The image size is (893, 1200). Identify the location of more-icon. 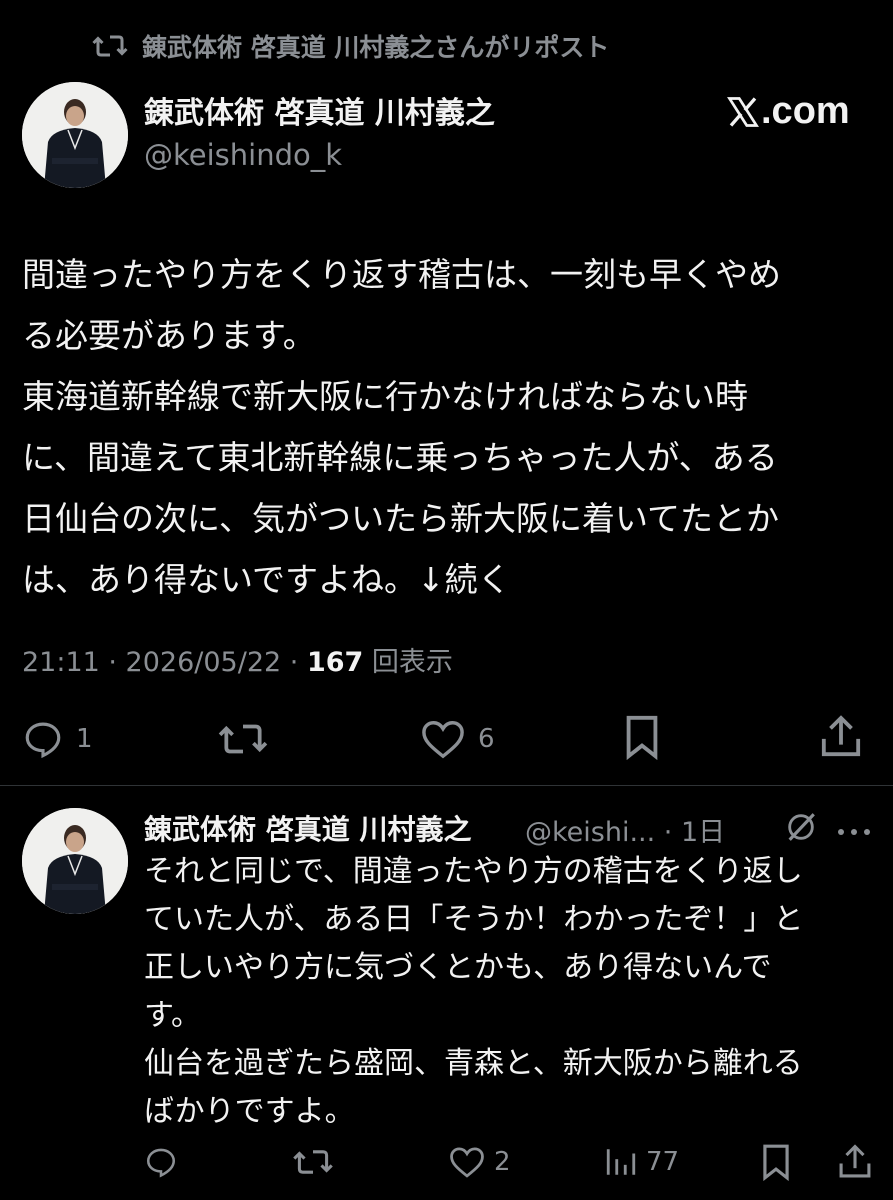
(854, 832).